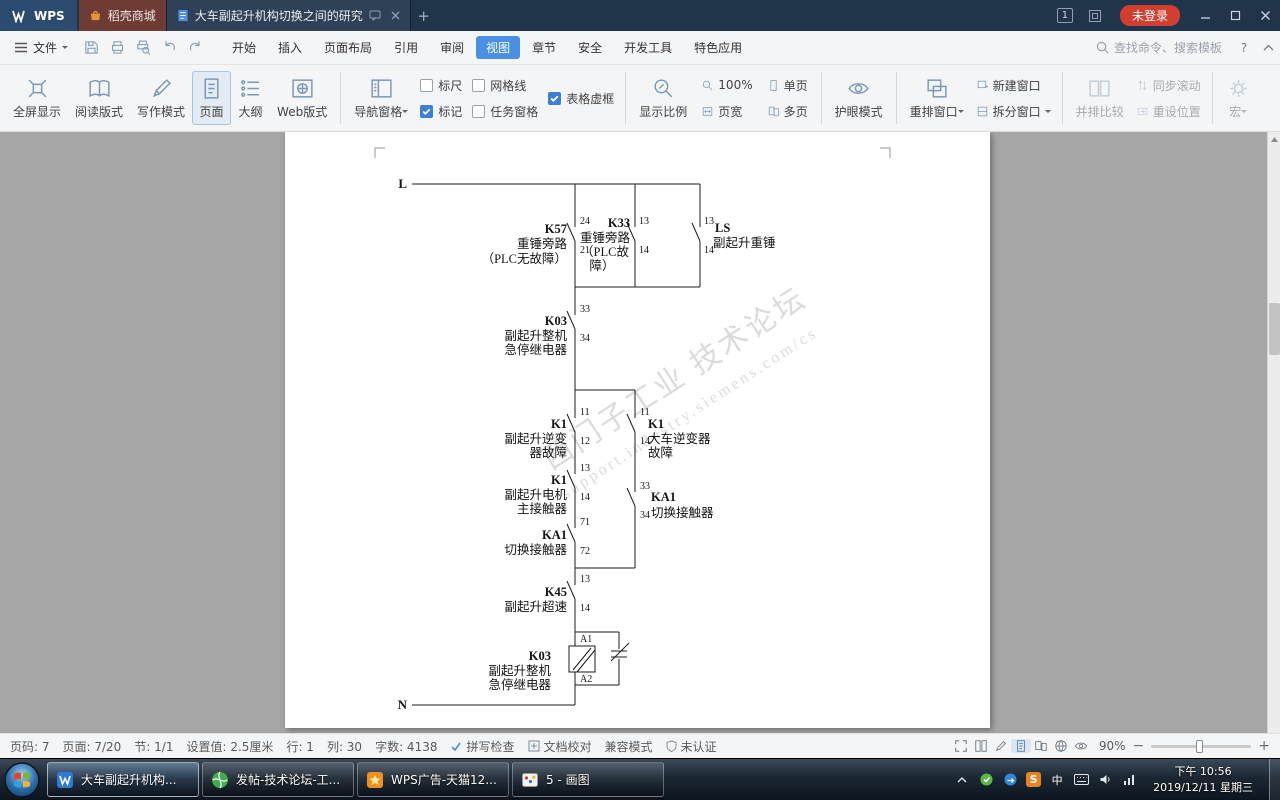  I want to click on k57-pin-top: 24, so click(585, 221).